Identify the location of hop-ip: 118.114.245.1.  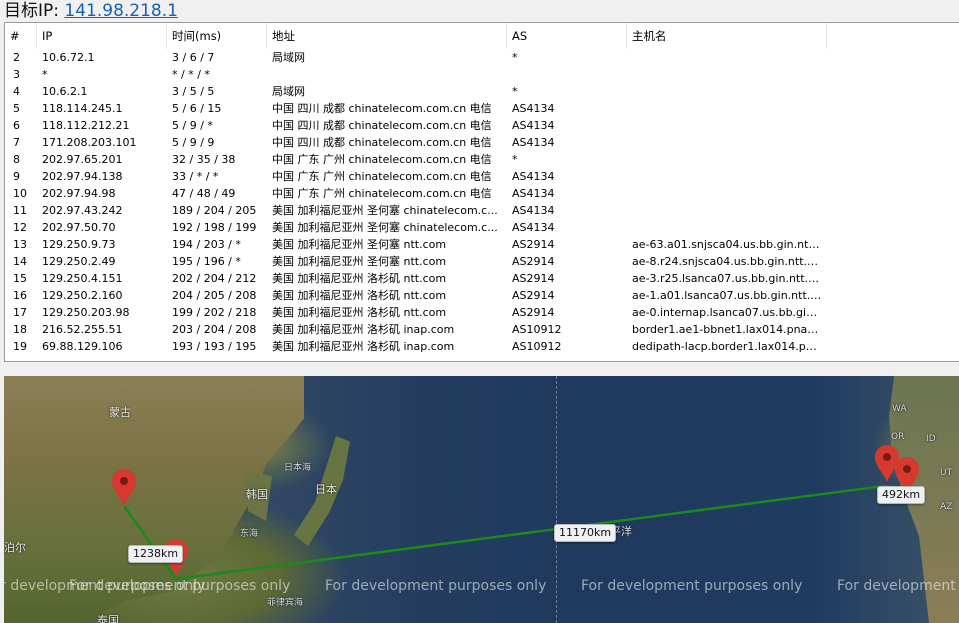
(82, 108).